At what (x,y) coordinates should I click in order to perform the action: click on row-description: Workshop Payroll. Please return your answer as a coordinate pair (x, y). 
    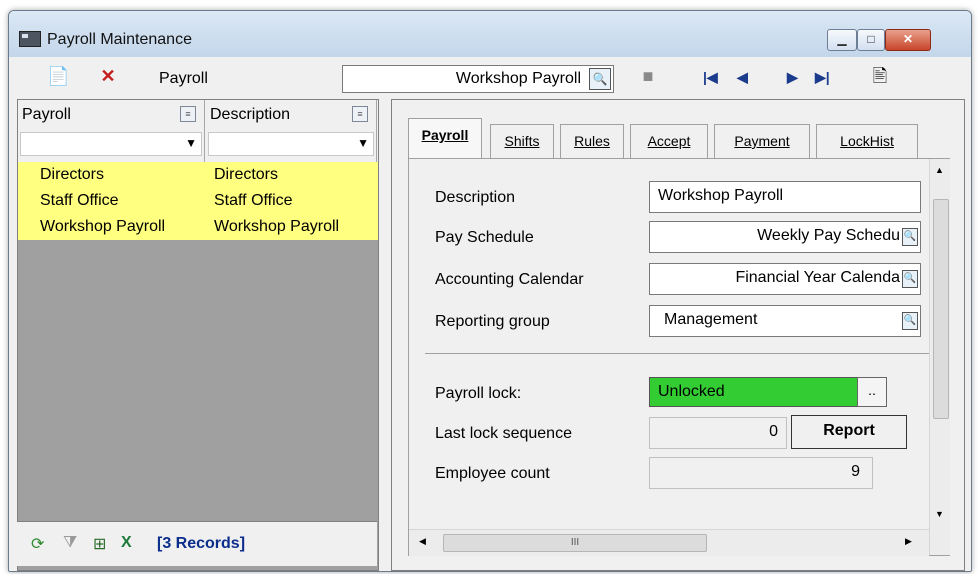
    Looking at the image, I should click on (277, 226).